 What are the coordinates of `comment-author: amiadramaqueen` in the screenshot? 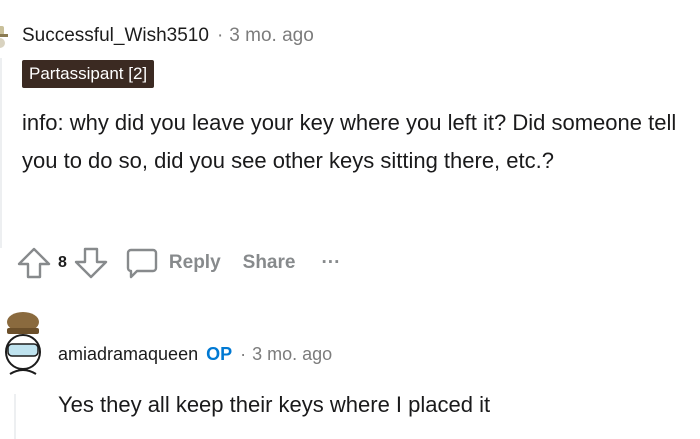 It's located at (128, 354).